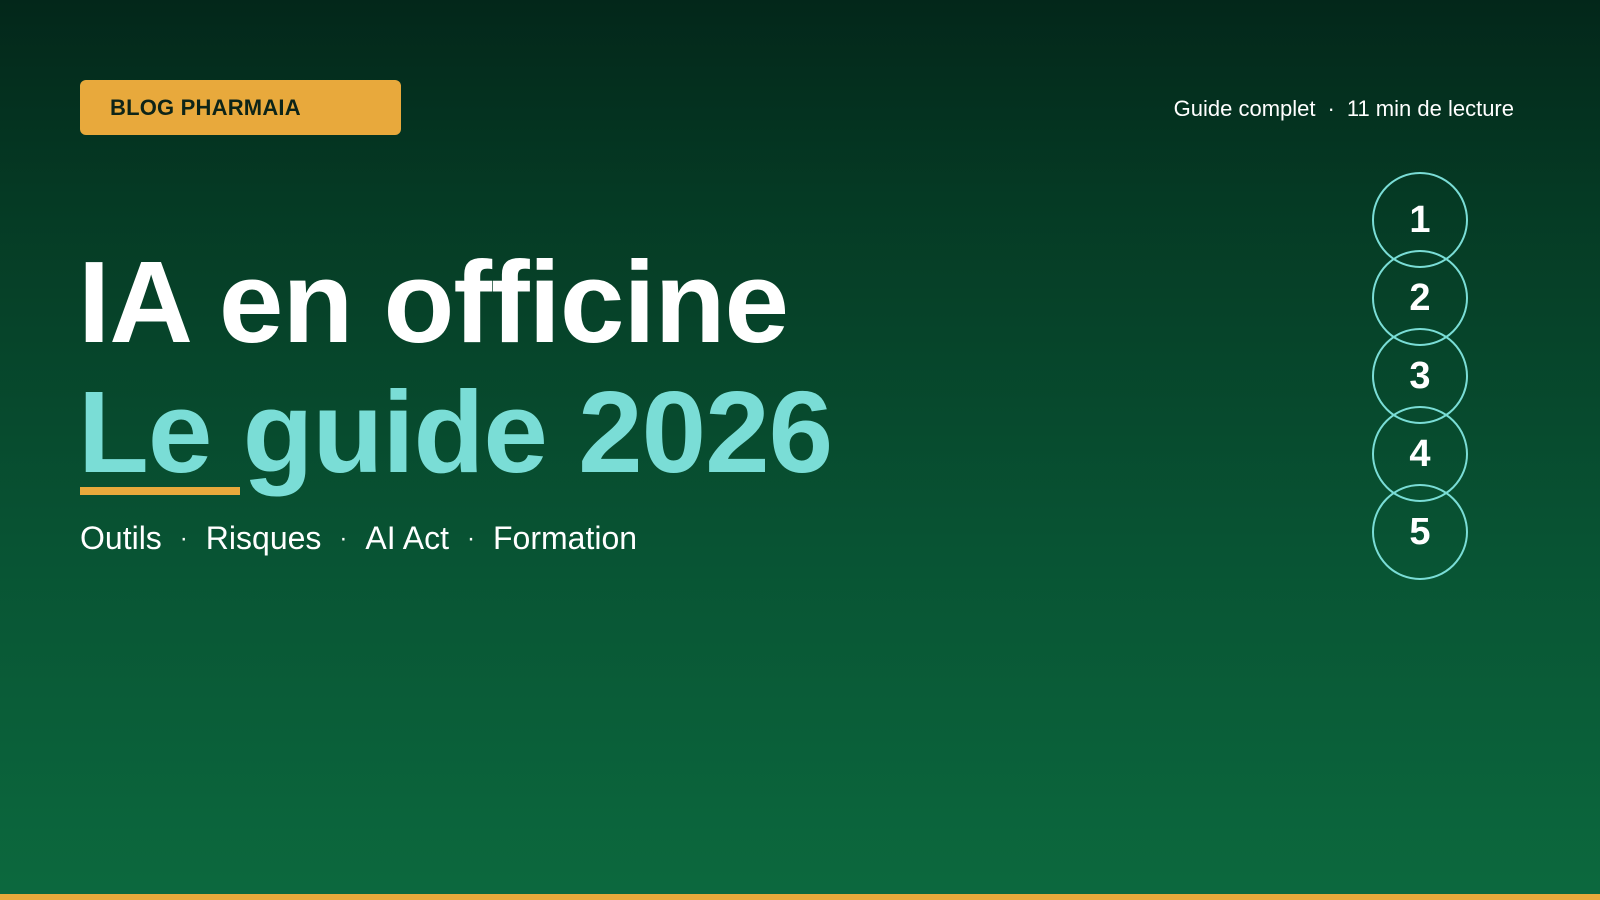 This screenshot has height=900, width=1600. What do you see at coordinates (455, 432) in the screenshot?
I see `page-title-line-2: Le guide 2026` at bounding box center [455, 432].